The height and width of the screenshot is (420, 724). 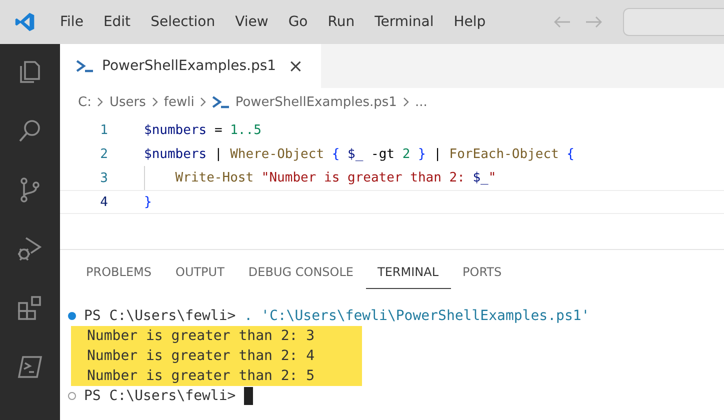 What do you see at coordinates (117, 22) in the screenshot?
I see `menu-item: Edit` at bounding box center [117, 22].